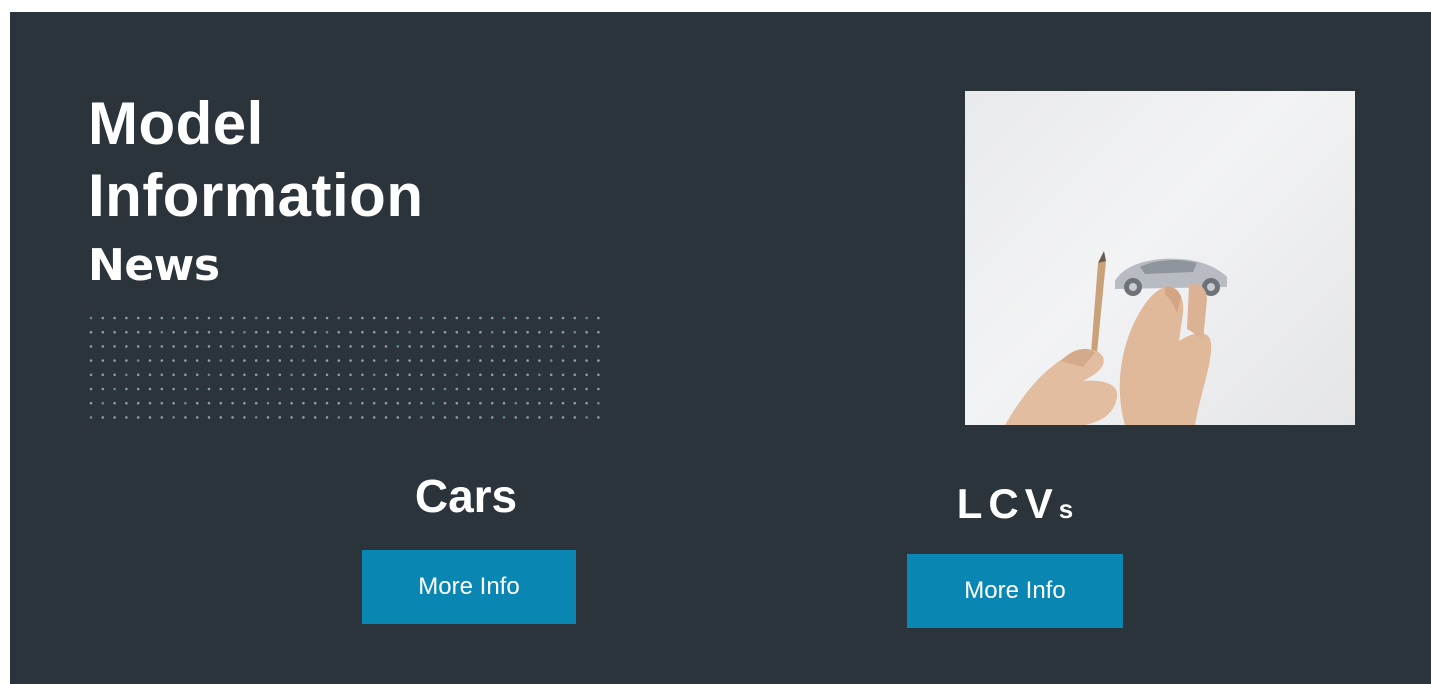 The image size is (1431, 684). Describe the element at coordinates (154, 265) in the screenshot. I see `page-subtitle: News` at that location.